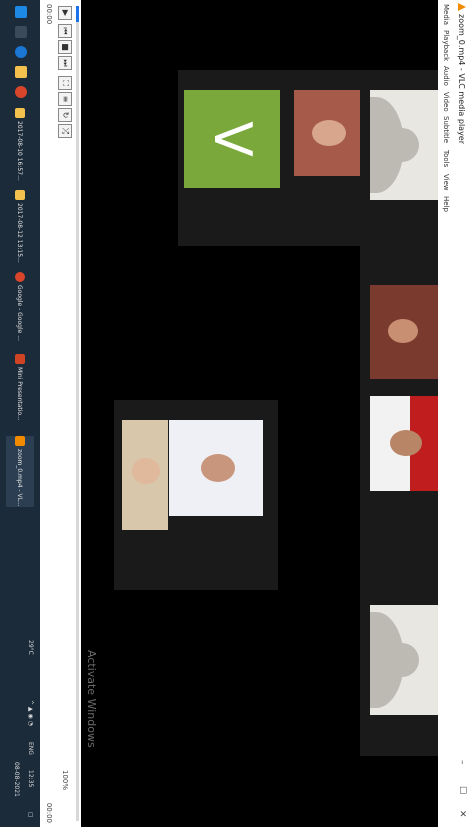  What do you see at coordinates (20, 359) in the screenshot?
I see `presentation-icon` at bounding box center [20, 359].